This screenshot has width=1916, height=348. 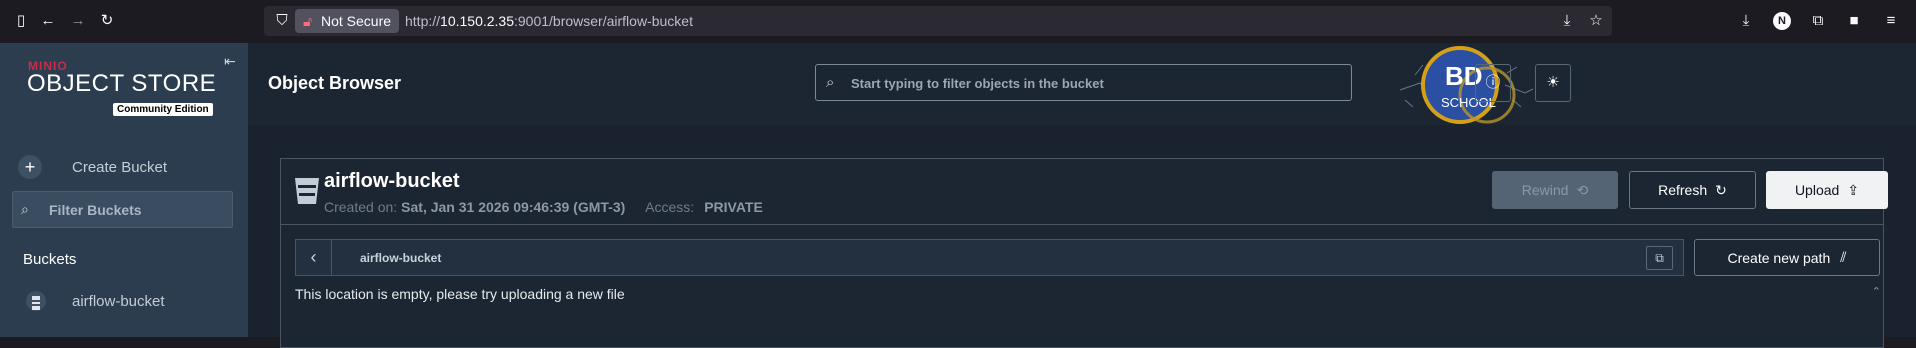 What do you see at coordinates (1596, 21) in the screenshot?
I see `bookmark-star-icon: ☆` at bounding box center [1596, 21].